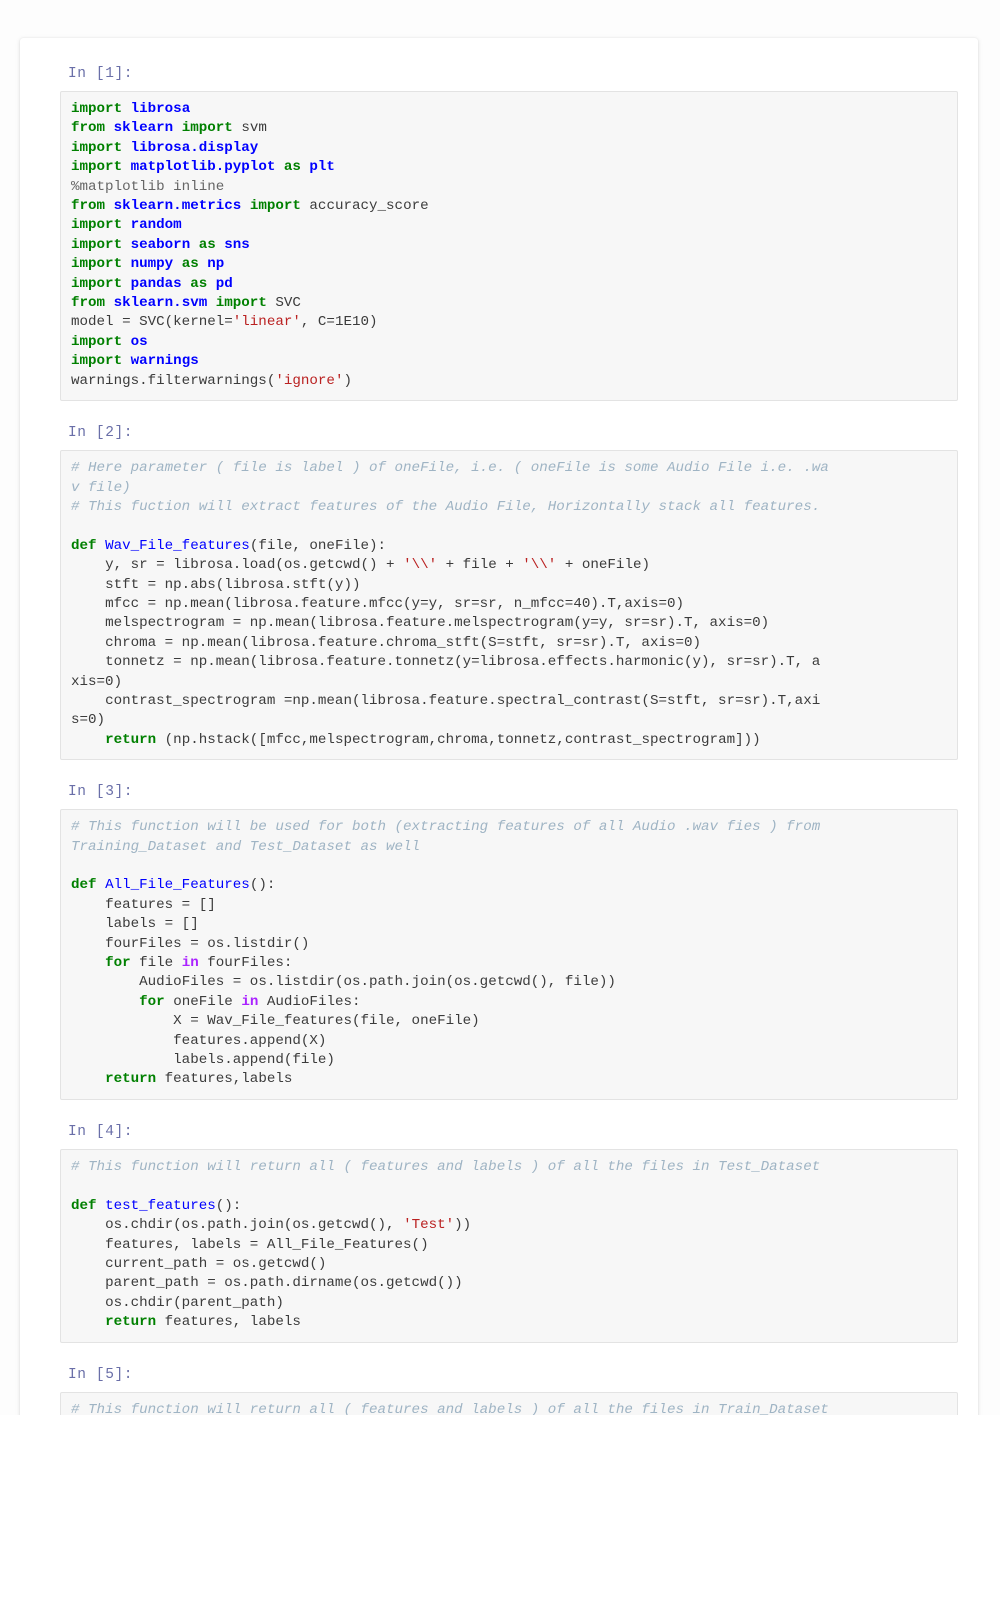  What do you see at coordinates (463, 1225) in the screenshot?
I see `code-token: ))` at bounding box center [463, 1225].